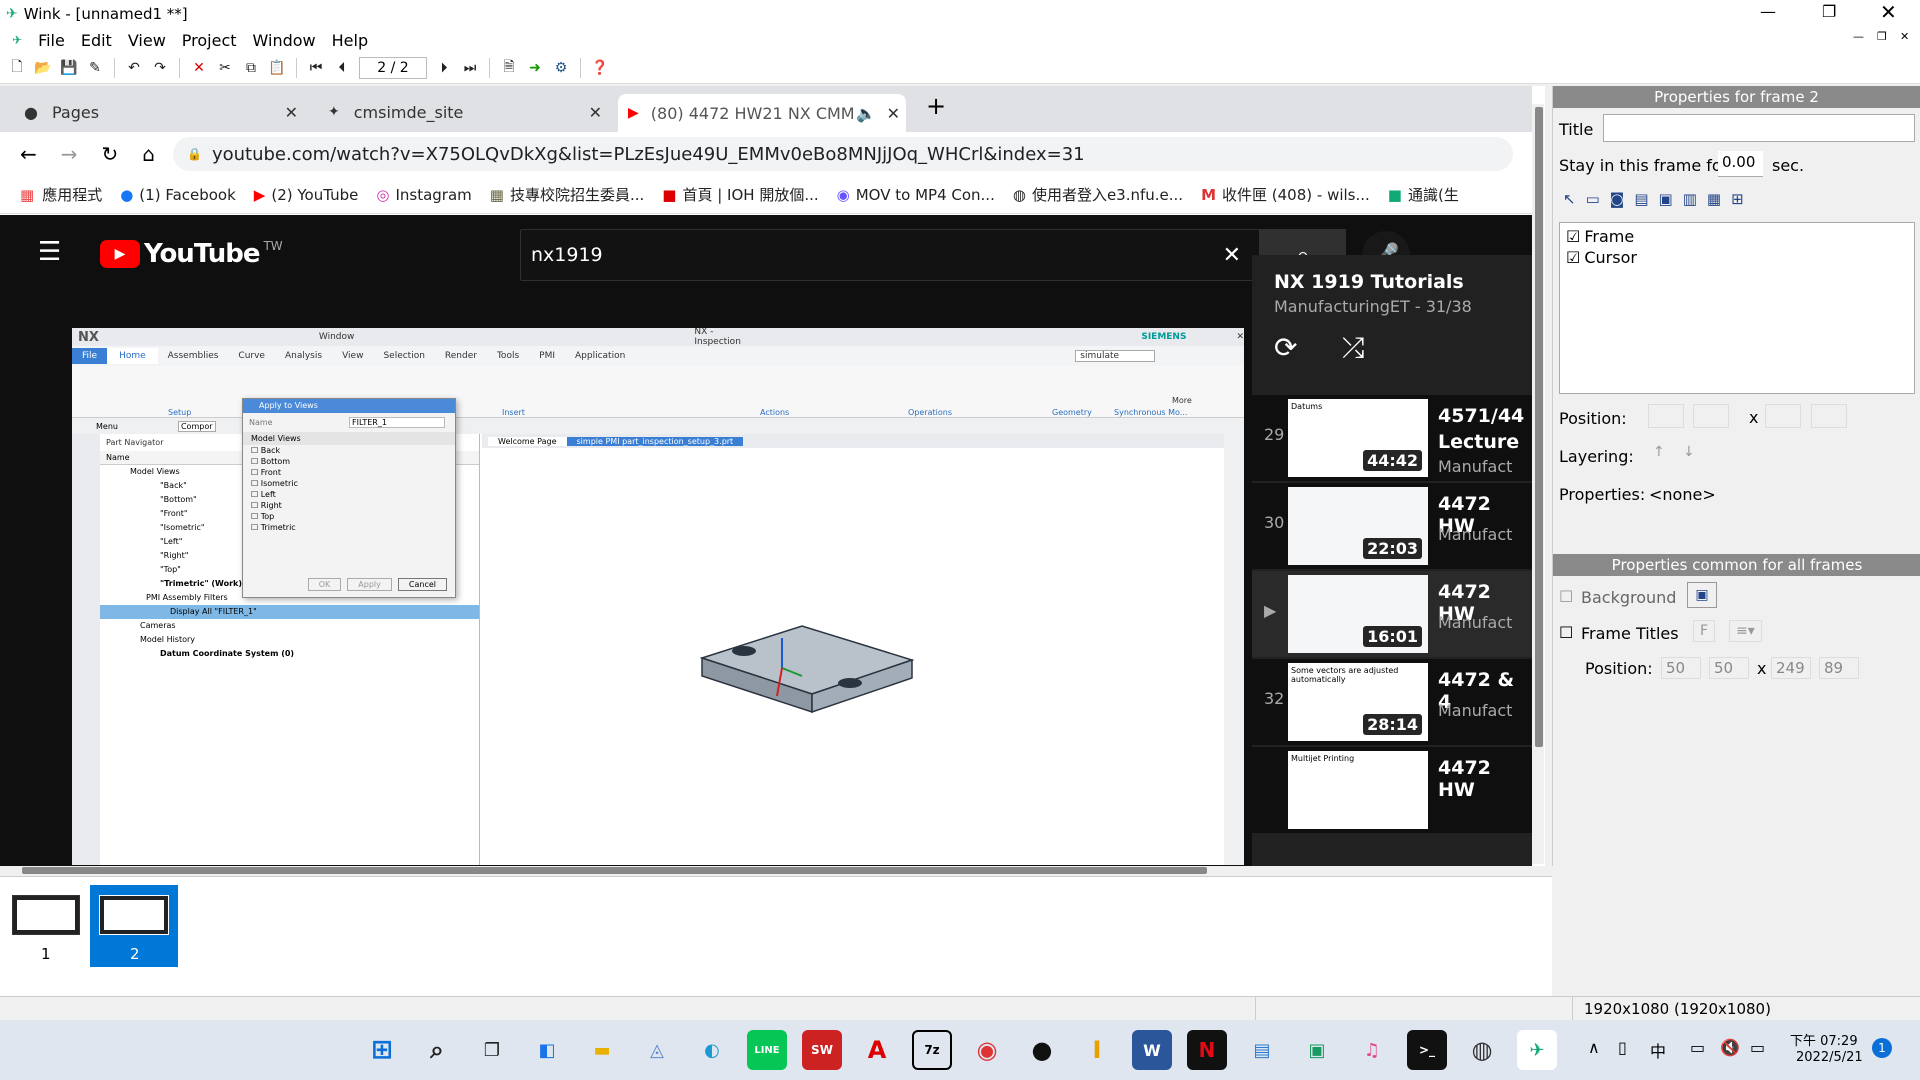 The width and height of the screenshot is (1920, 1080). What do you see at coordinates (314, 195) in the screenshot?
I see `bookmark-youtube: (2) YouTube` at bounding box center [314, 195].